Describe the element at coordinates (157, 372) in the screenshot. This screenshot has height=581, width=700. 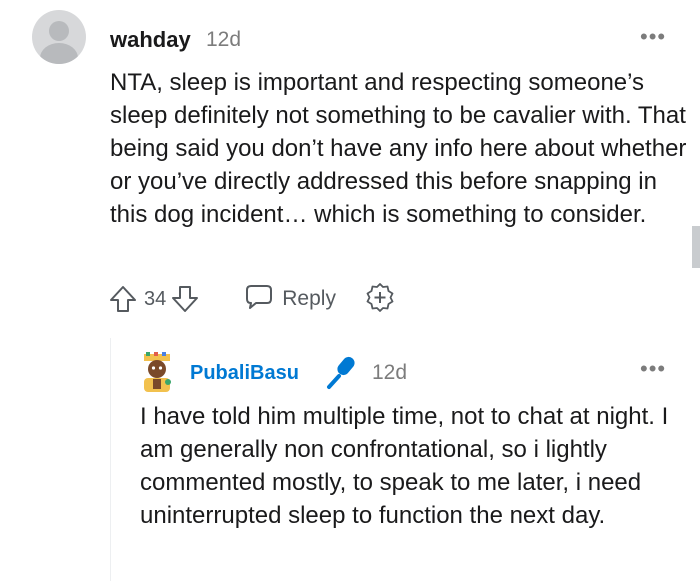
I see `reply-avatar` at that location.